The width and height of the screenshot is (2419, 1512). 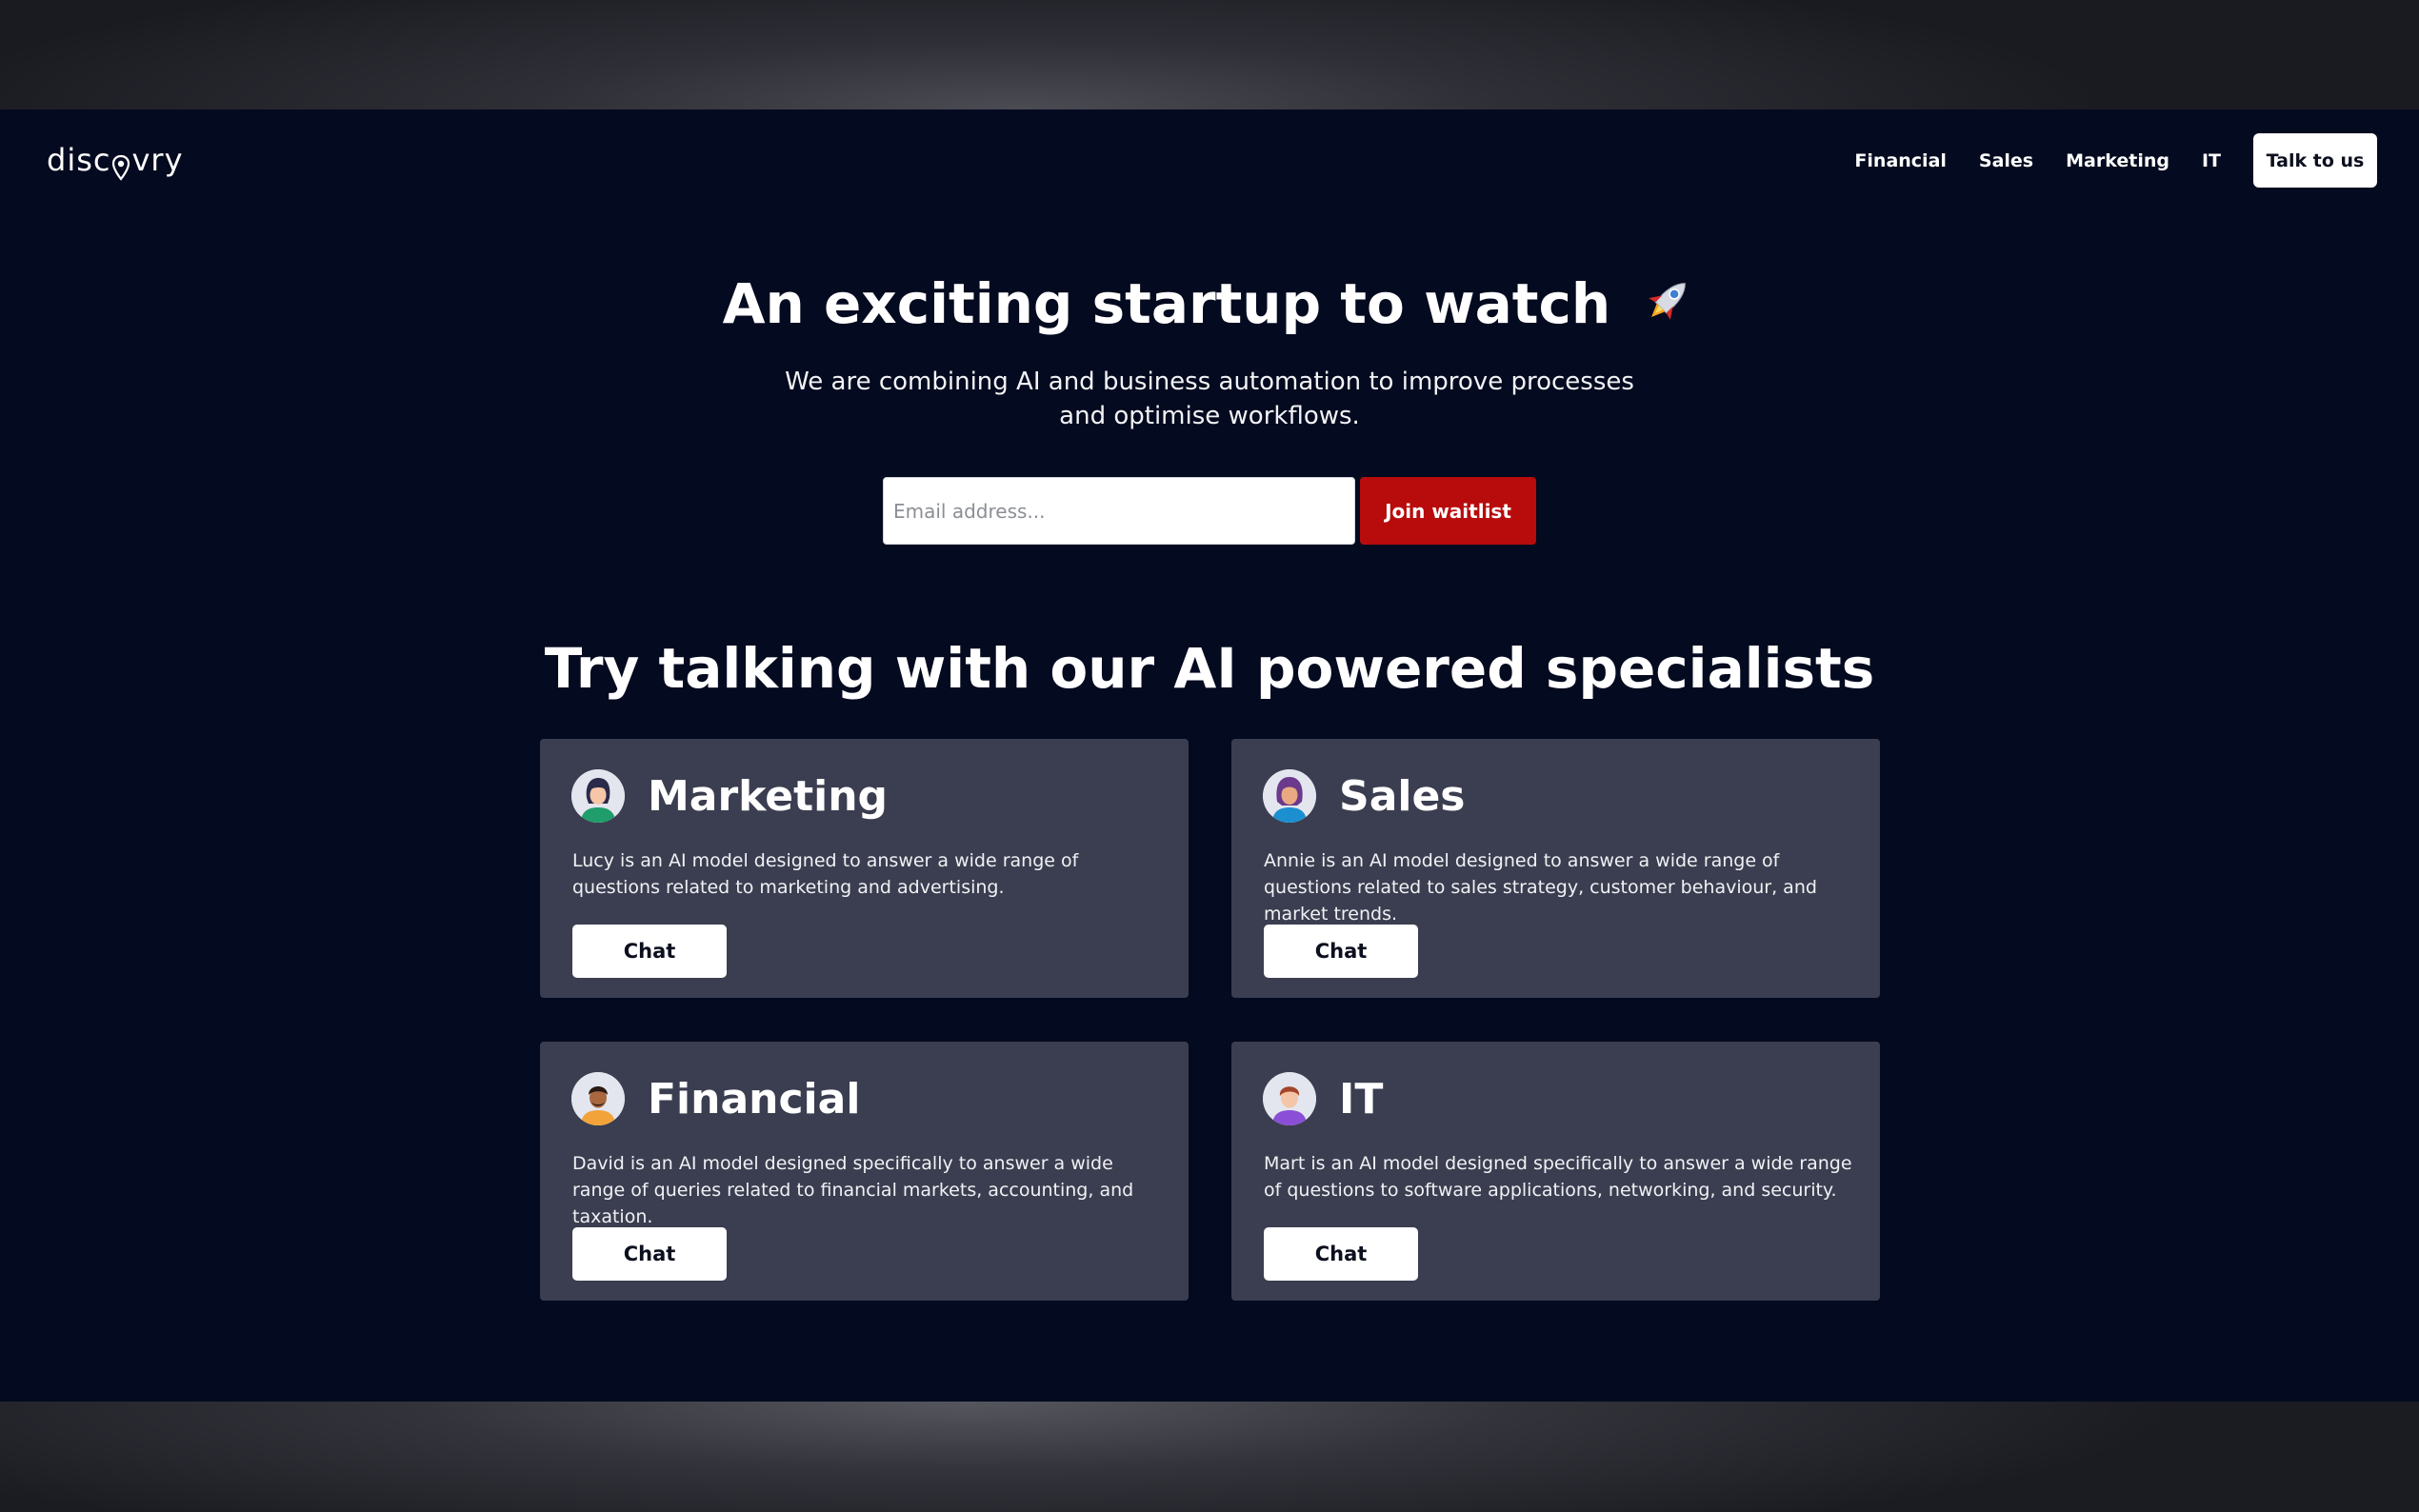 What do you see at coordinates (157, 160) in the screenshot?
I see `logo-text-right: vry` at bounding box center [157, 160].